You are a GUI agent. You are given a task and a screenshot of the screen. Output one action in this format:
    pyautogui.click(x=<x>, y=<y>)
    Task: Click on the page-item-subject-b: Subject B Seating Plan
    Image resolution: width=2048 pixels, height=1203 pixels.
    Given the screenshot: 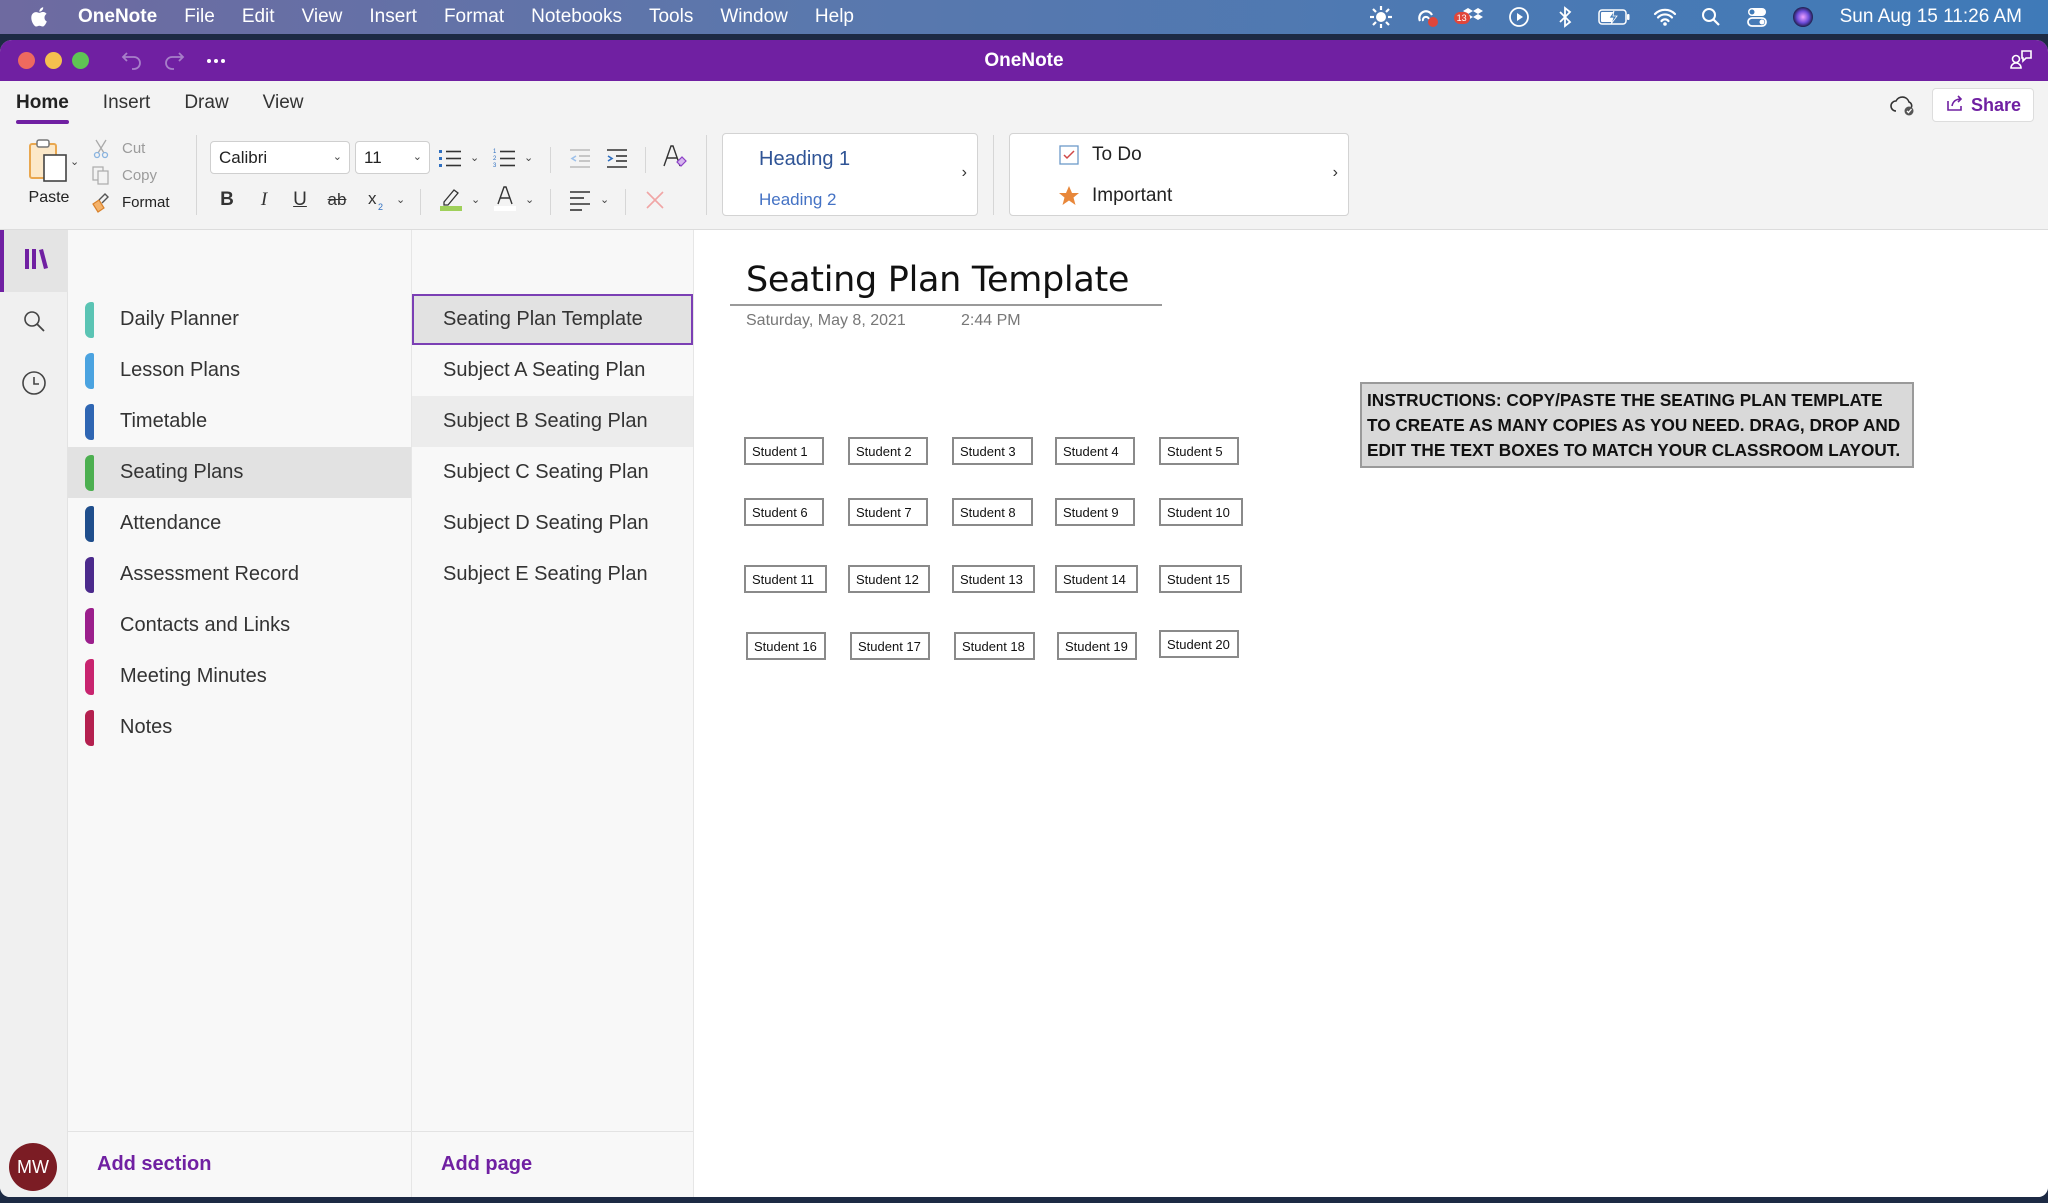 What is the action you would take?
    pyautogui.click(x=552, y=421)
    